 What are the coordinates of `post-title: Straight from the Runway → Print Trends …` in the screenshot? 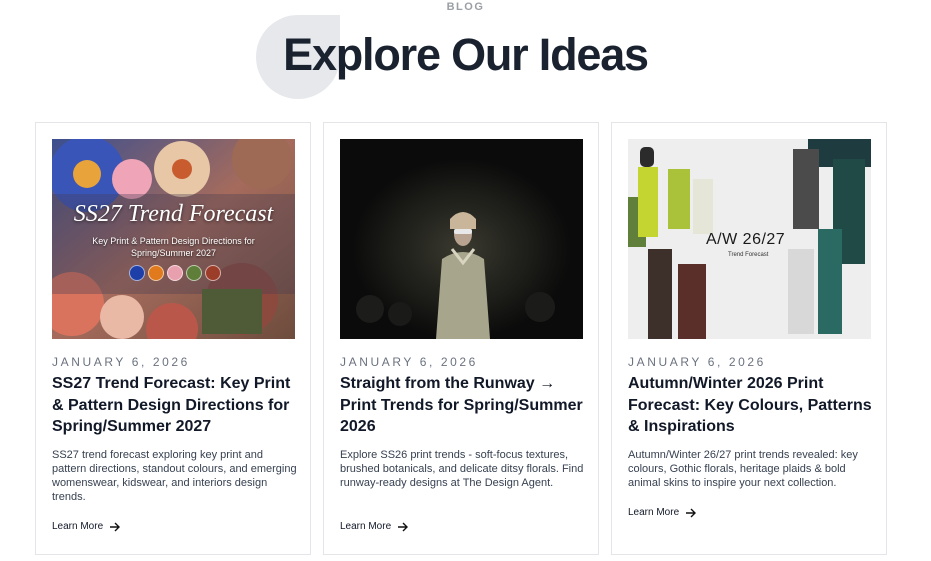 It's located at (465, 405).